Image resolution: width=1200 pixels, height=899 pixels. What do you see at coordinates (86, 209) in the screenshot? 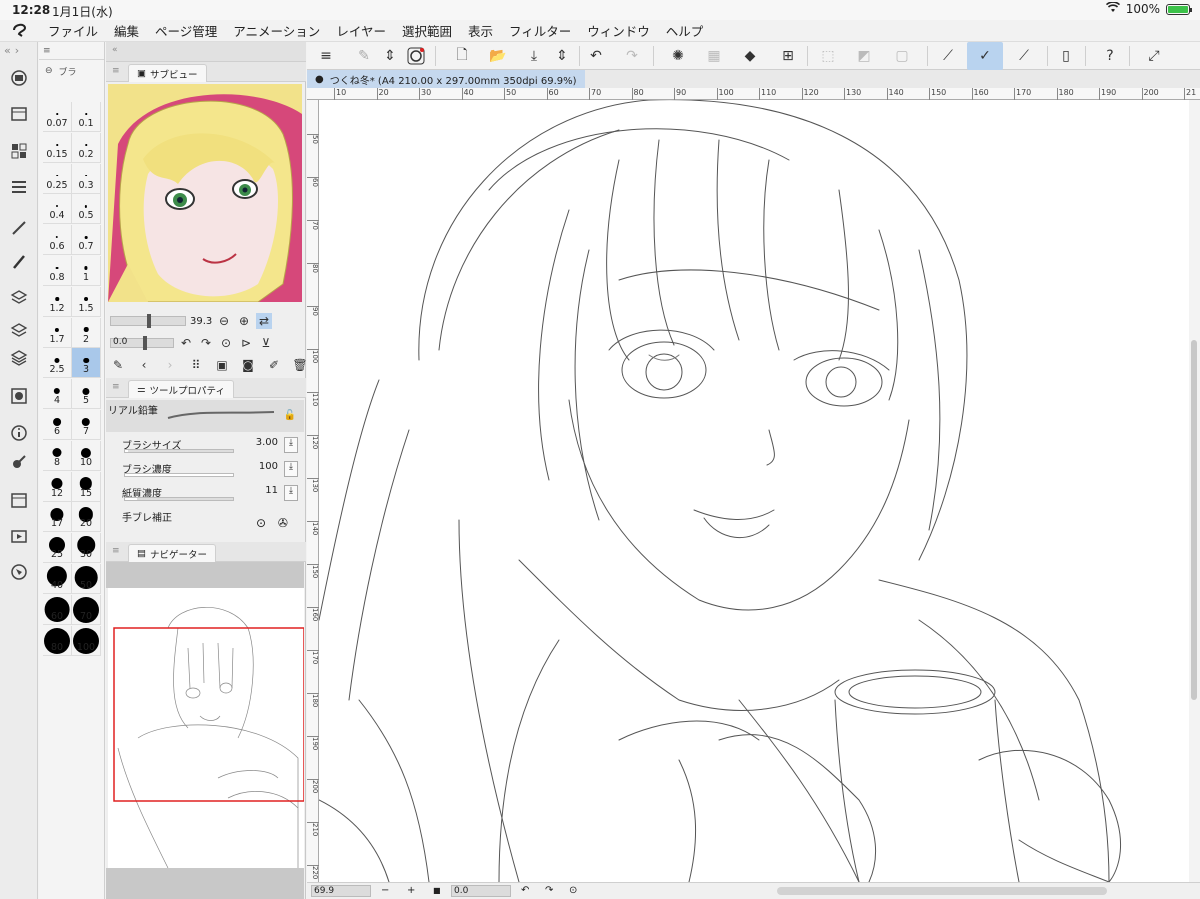
I see `brush-size-0.5: 0.5` at bounding box center [86, 209].